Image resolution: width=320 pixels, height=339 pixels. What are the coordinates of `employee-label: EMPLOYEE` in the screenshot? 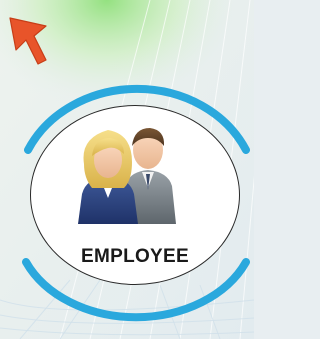 It's located at (135, 256).